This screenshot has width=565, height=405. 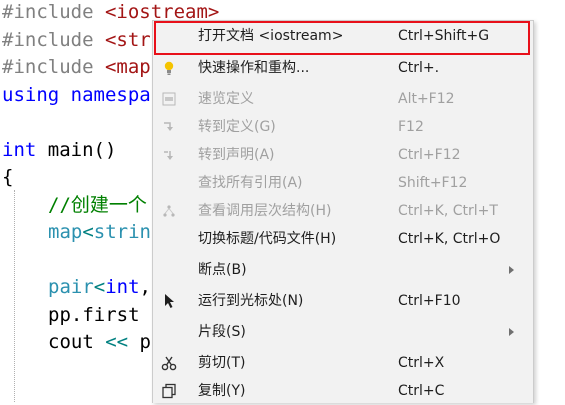 I want to click on code-line-6: int main(), so click(x=59, y=150).